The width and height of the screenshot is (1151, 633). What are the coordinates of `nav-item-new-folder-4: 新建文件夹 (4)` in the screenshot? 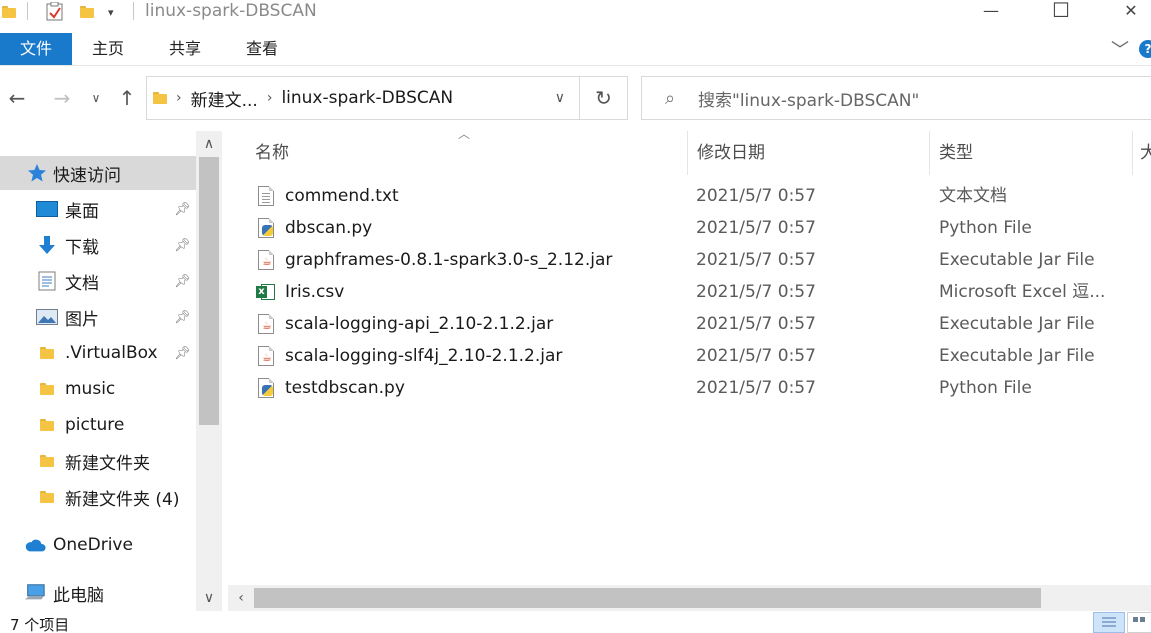 It's located at (98, 497).